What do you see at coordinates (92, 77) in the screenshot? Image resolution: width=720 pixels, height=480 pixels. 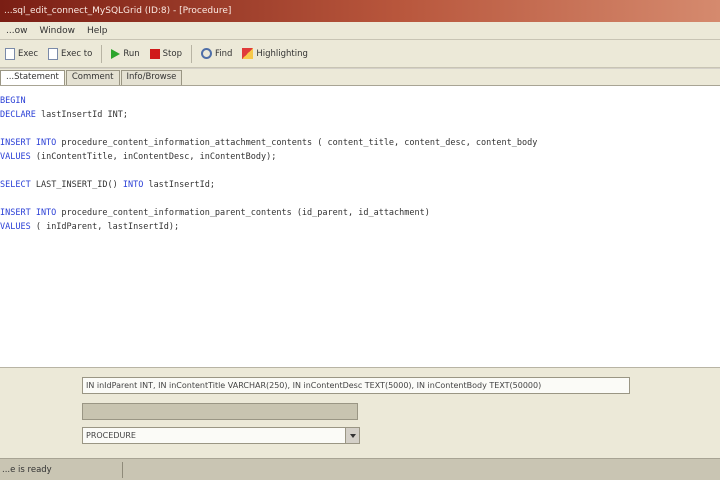 I see `tab-comment: Comment` at bounding box center [92, 77].